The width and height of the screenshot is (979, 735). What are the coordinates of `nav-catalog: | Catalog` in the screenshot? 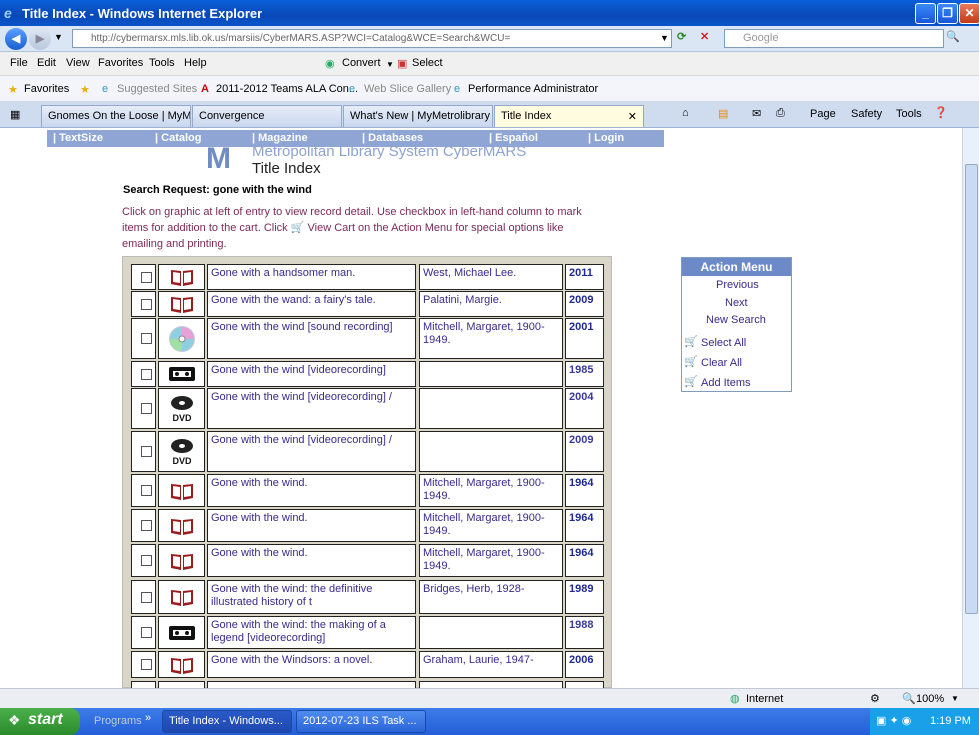 It's located at (178, 138).